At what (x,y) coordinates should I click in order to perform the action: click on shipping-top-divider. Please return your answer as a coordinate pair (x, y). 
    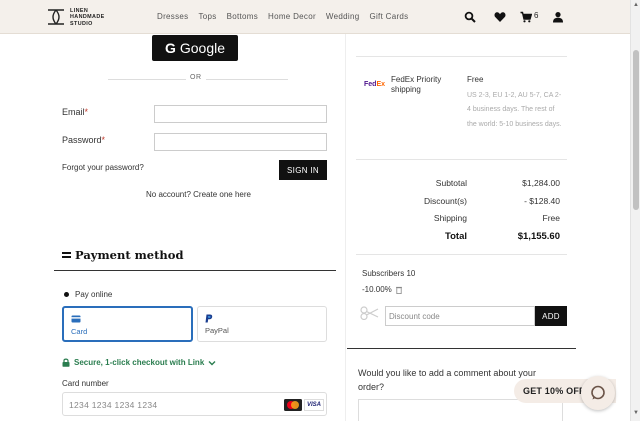
    Looking at the image, I should click on (461, 56).